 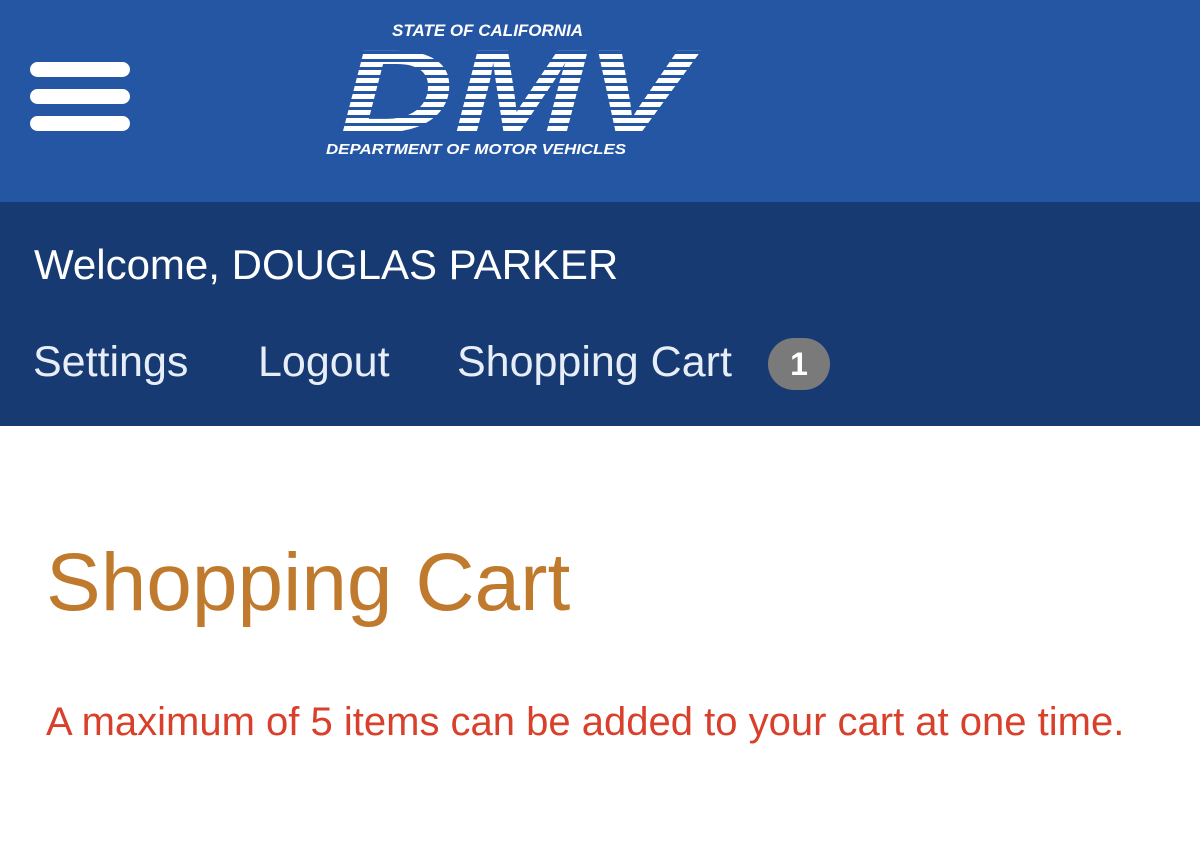 What do you see at coordinates (326, 264) in the screenshot?
I see `welcome-message: Welcome, DOUGLAS PARKER` at bounding box center [326, 264].